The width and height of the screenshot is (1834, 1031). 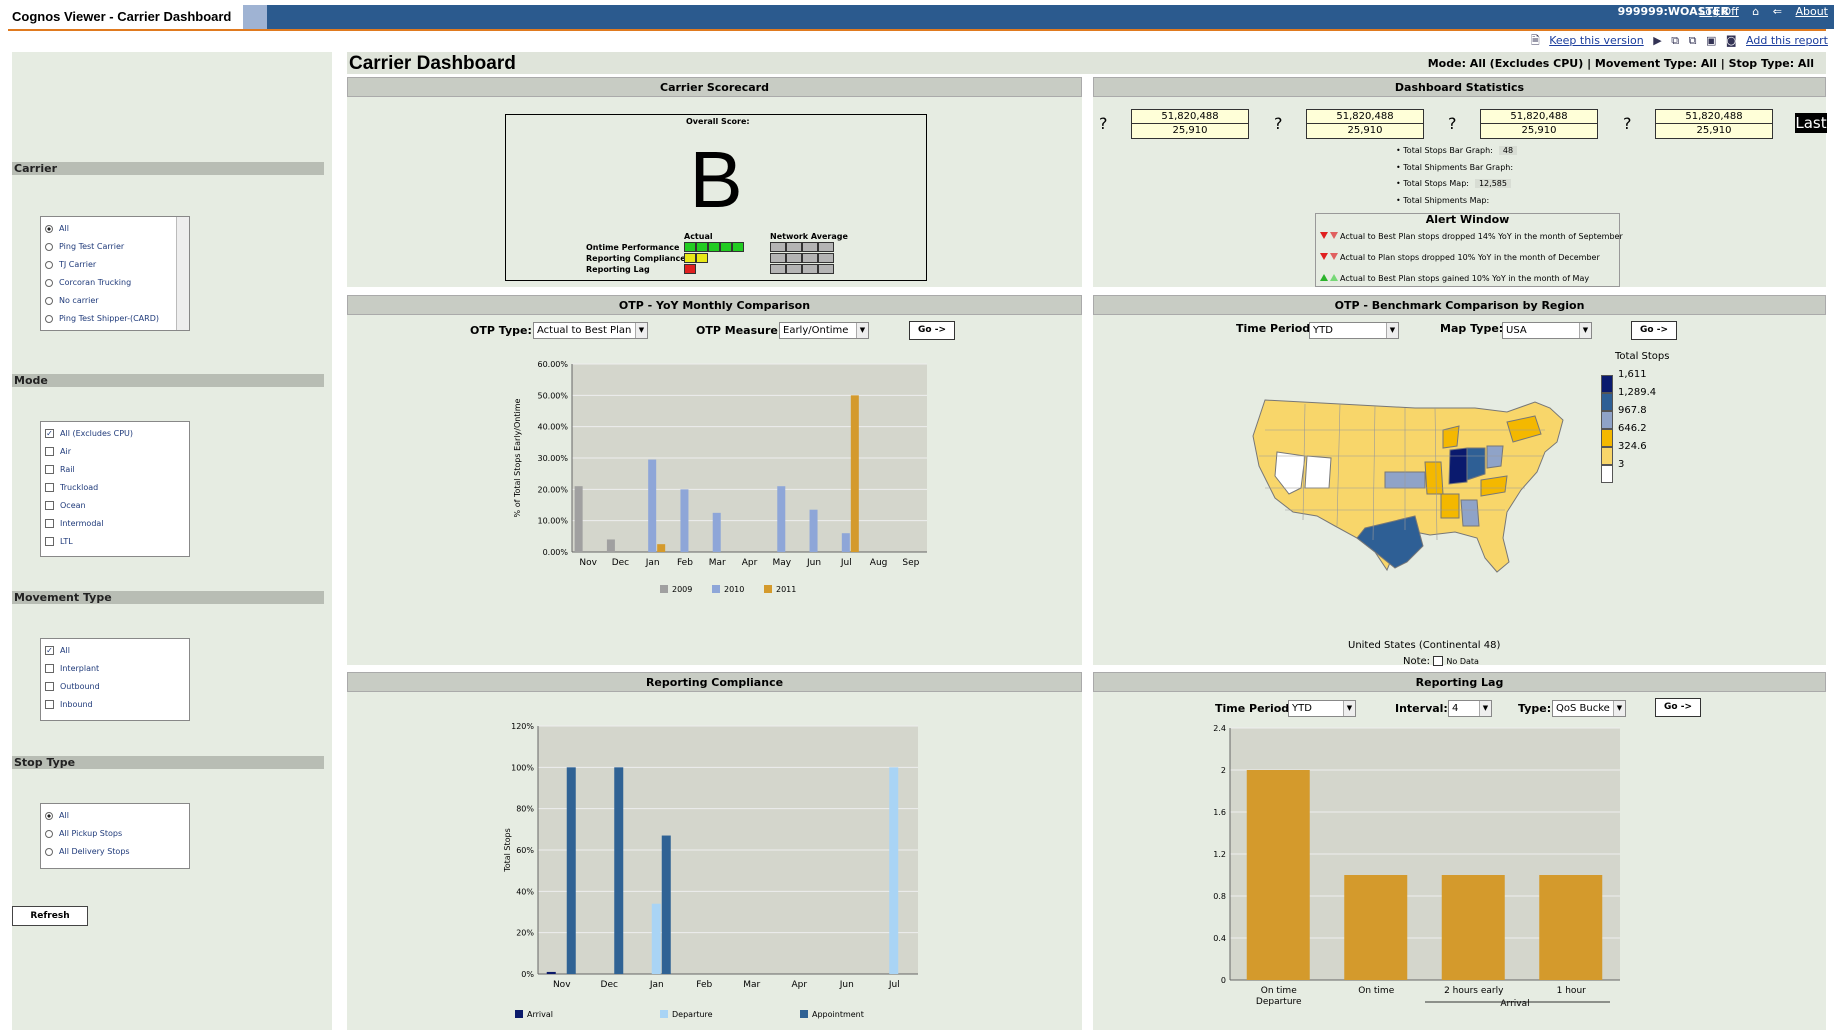 I want to click on actual-score-cell, so click(x=738, y=247).